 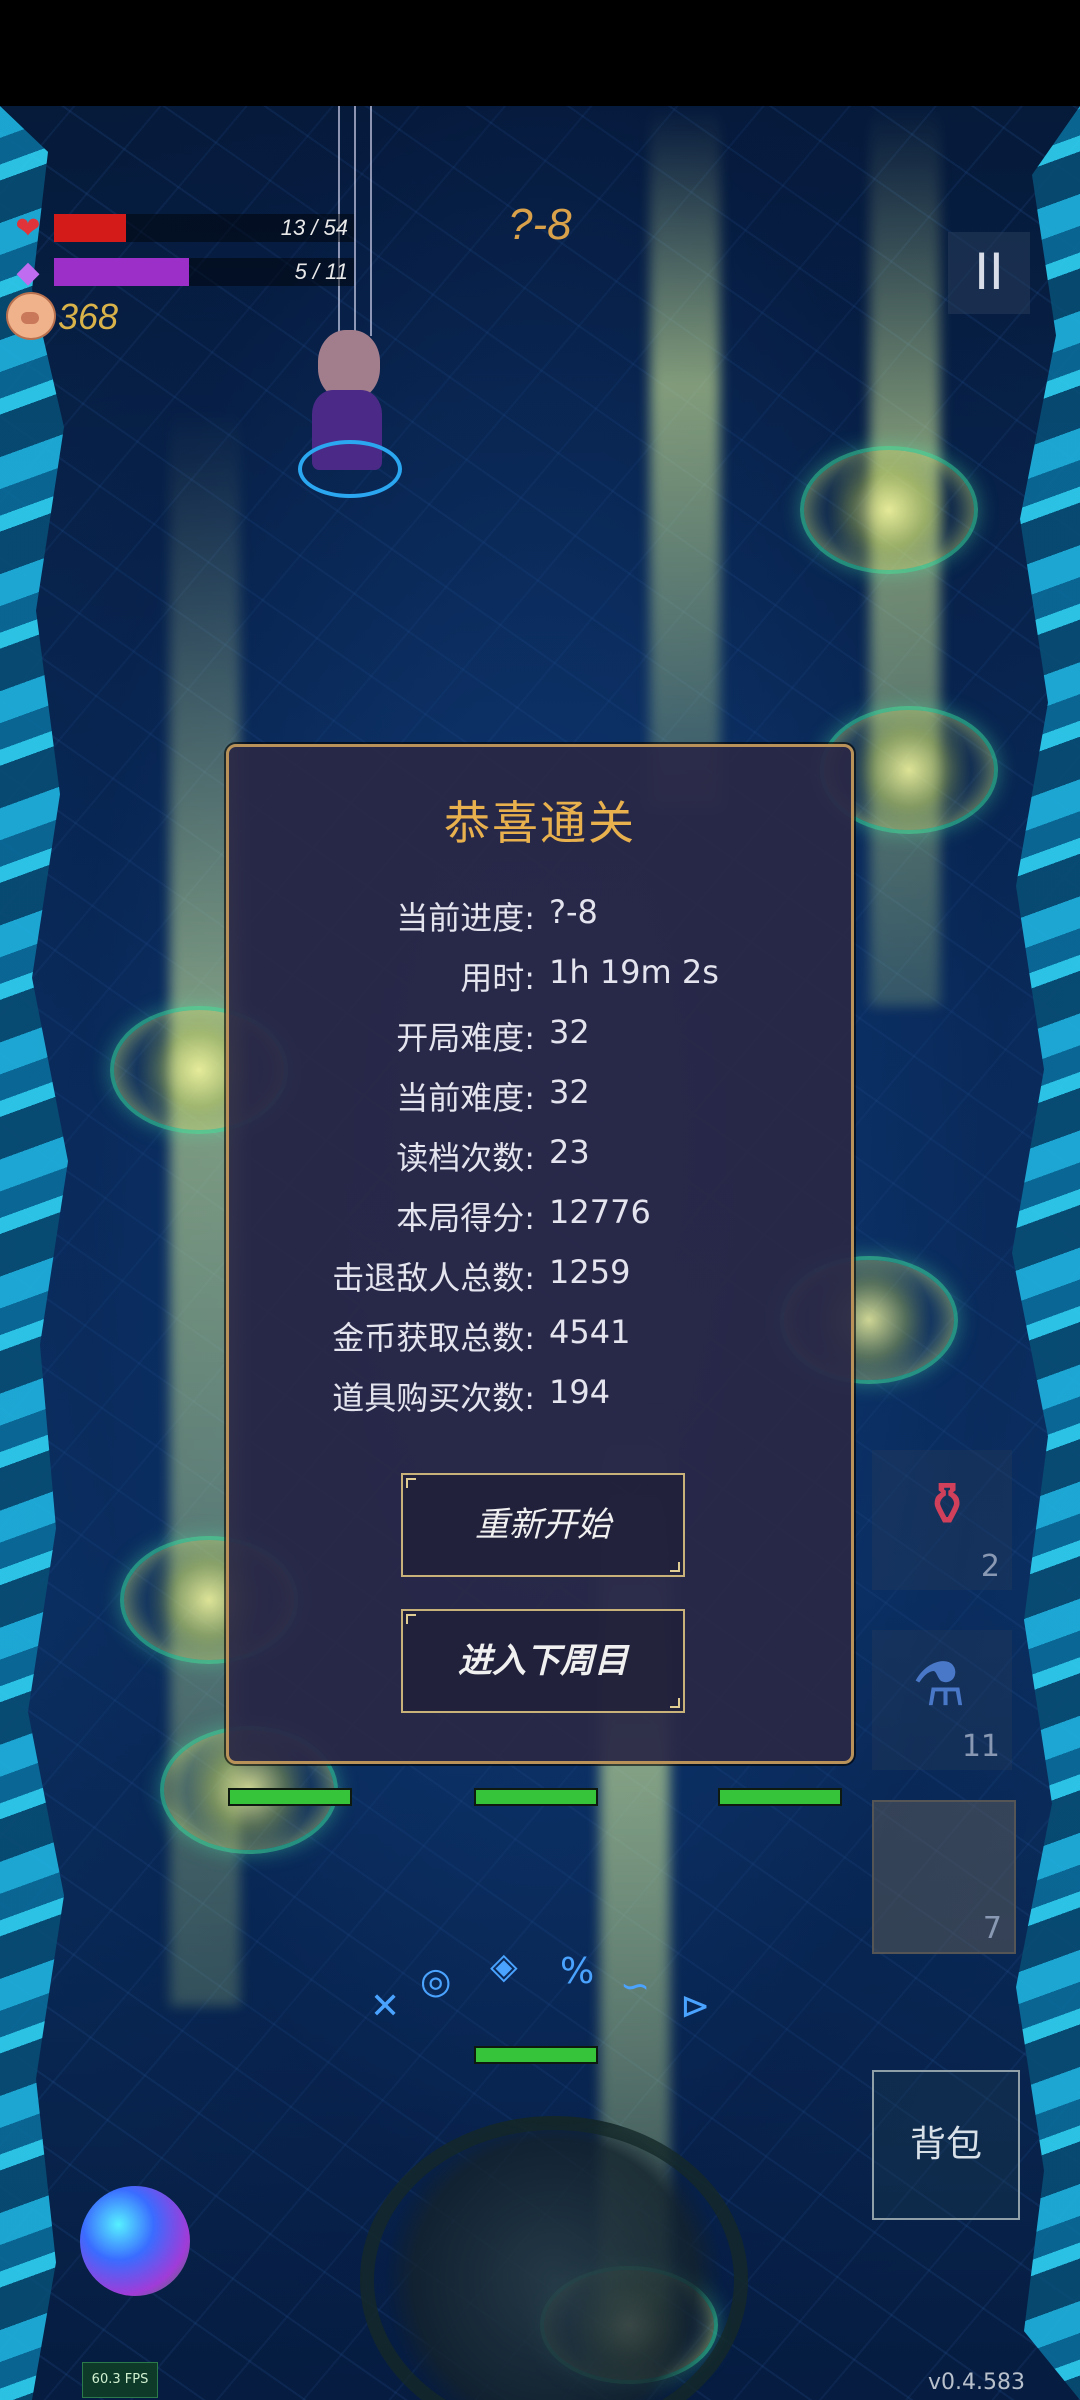 What do you see at coordinates (314, 227) in the screenshot?
I see `hp-text: 13 / 54` at bounding box center [314, 227].